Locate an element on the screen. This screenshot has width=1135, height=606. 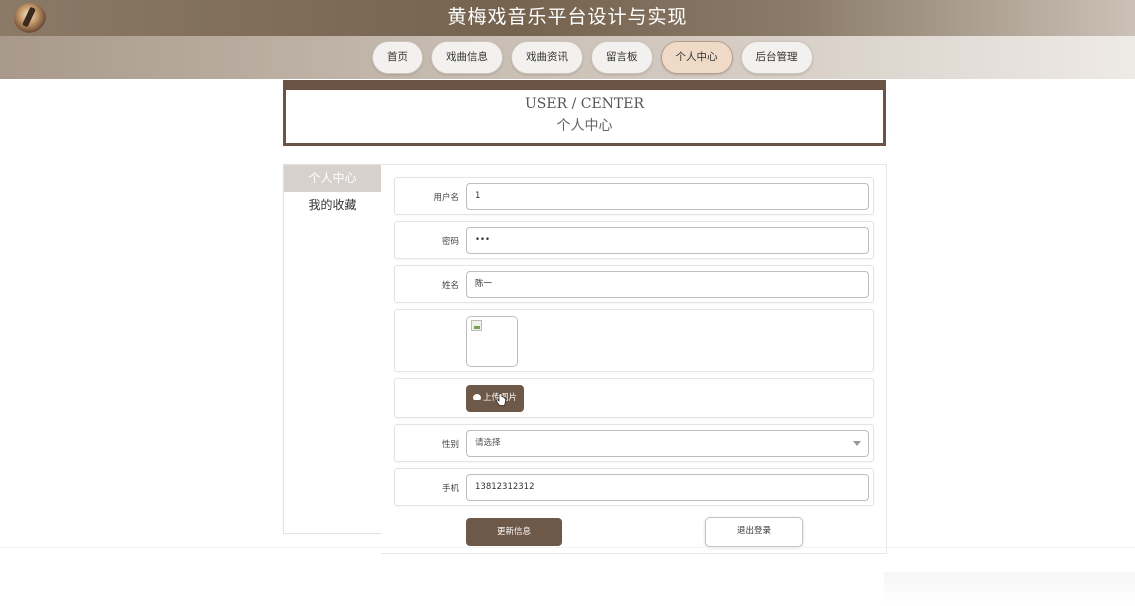
gender-select: 请选择 is located at coordinates (667, 443).